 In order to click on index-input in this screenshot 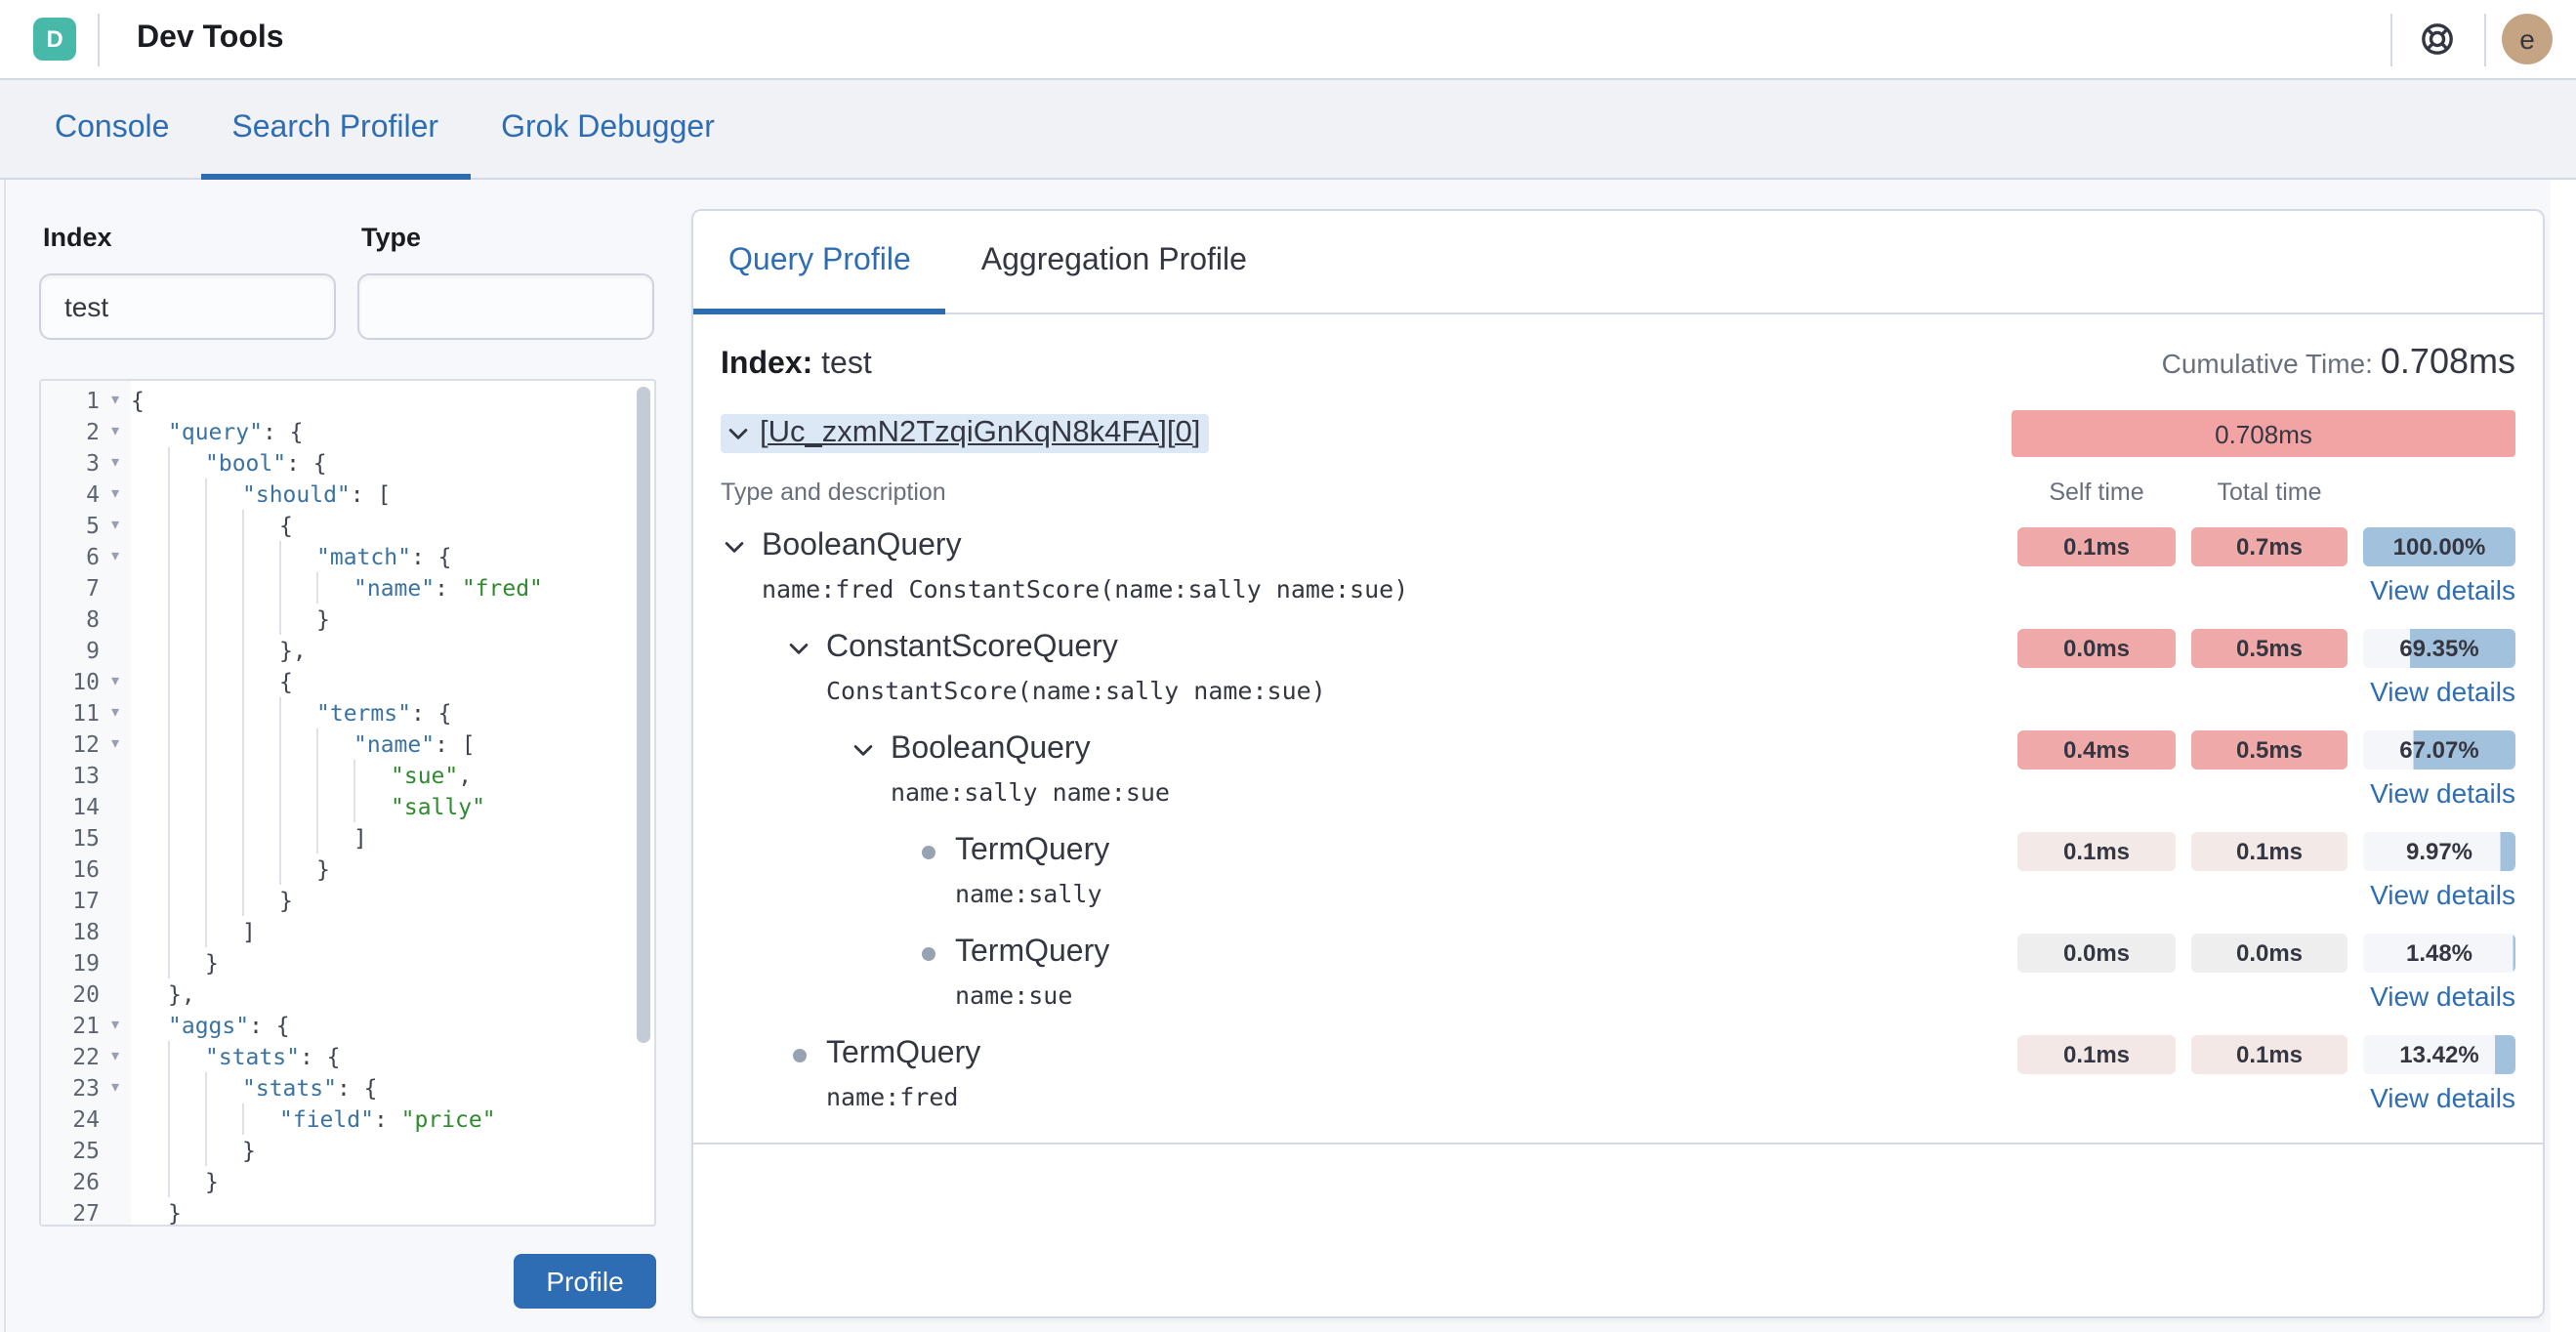, I will do `click(187, 306)`.